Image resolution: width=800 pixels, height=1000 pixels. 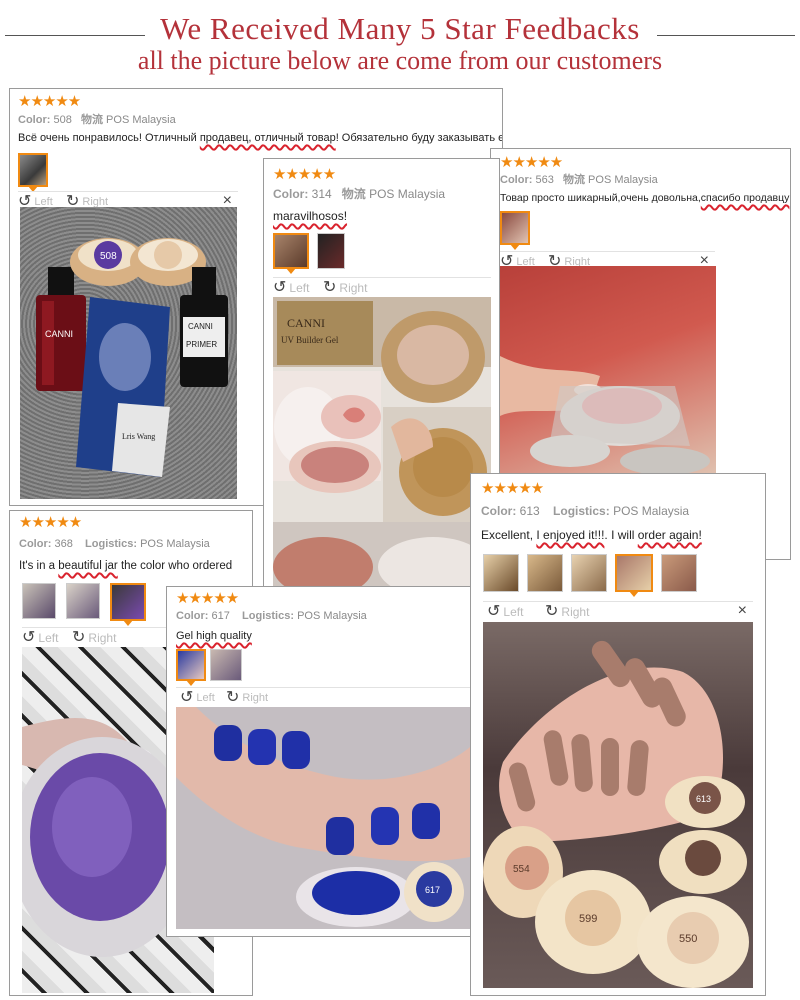 What do you see at coordinates (579, 180) in the screenshot?
I see `review-meta: Color: 563 物流 POS Malaysia` at bounding box center [579, 180].